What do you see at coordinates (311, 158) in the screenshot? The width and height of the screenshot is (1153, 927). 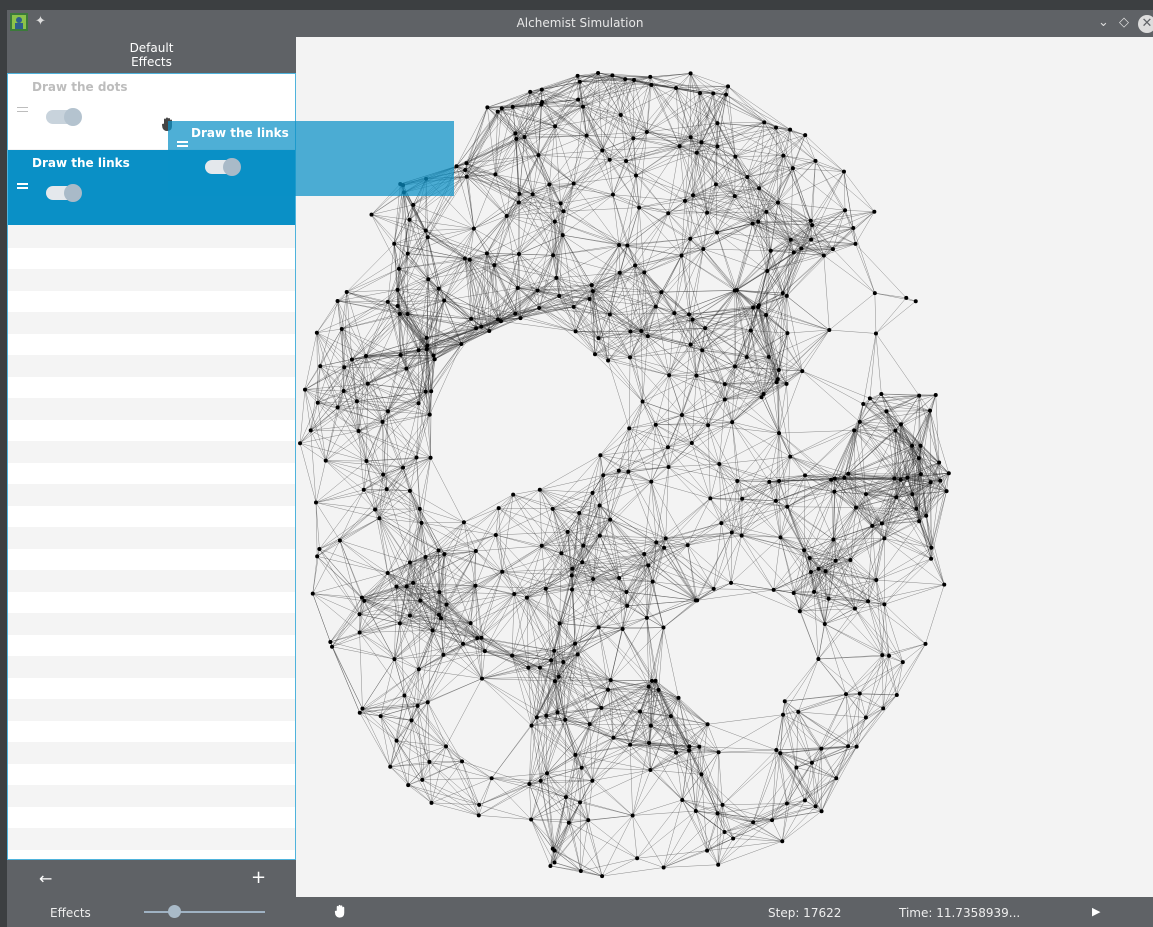 I see `drag-ghost-card: Draw the links` at bounding box center [311, 158].